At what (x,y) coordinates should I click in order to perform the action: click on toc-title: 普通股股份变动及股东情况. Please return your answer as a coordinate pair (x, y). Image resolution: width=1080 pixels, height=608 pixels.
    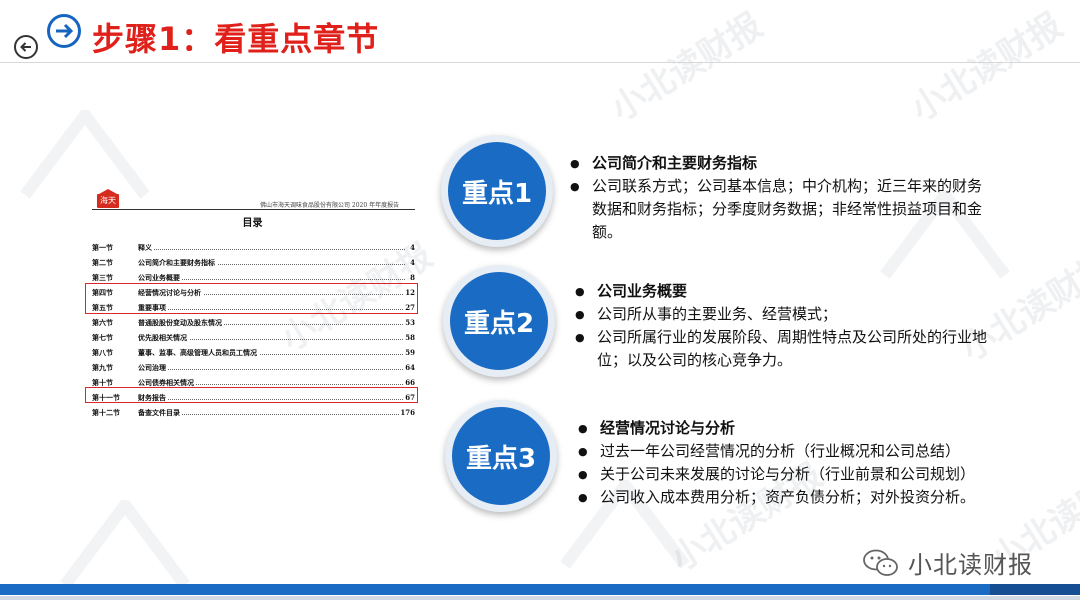
    Looking at the image, I should click on (181, 323).